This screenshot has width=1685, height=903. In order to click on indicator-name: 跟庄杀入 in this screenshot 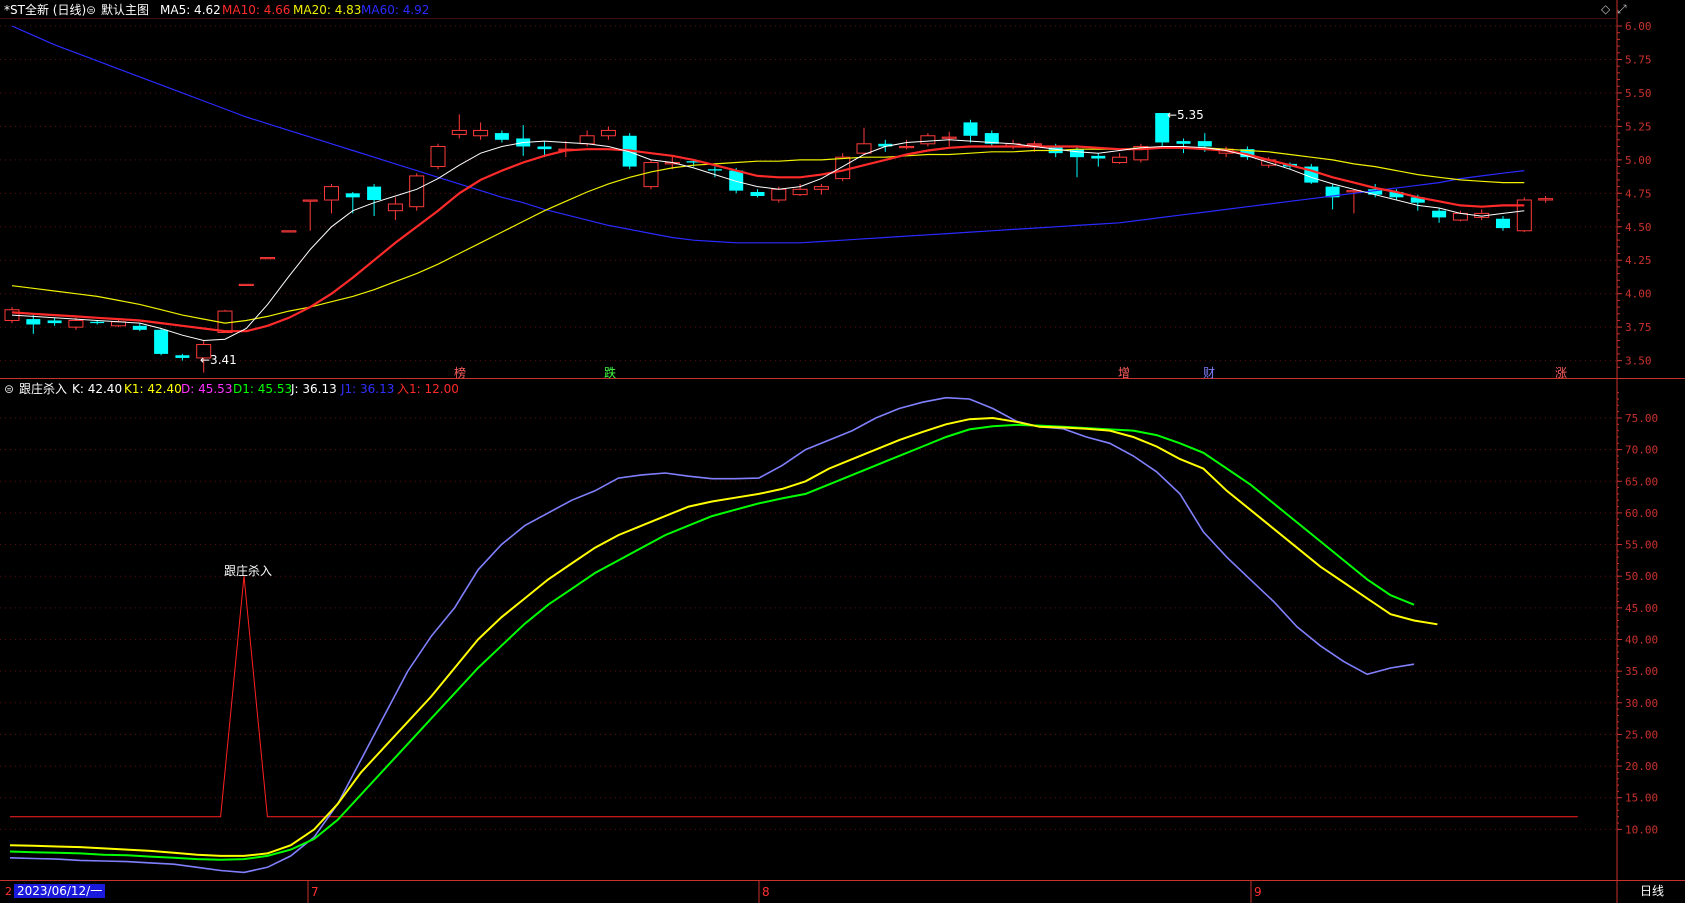, I will do `click(43, 389)`.